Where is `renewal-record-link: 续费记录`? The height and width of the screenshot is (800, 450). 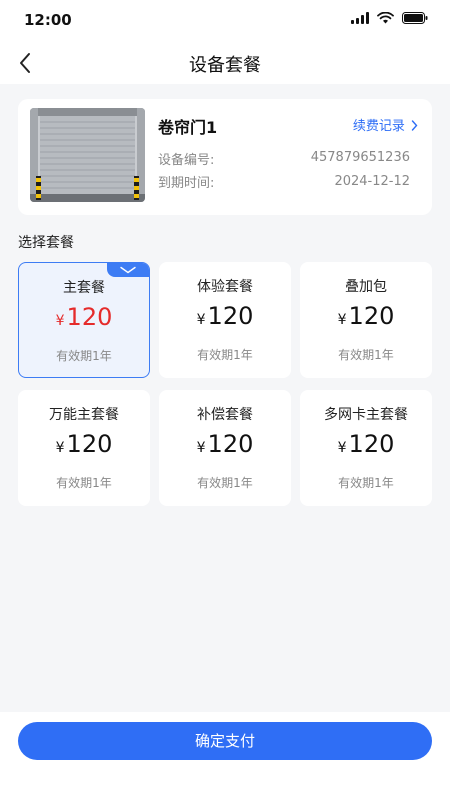 renewal-record-link: 续费记录 is located at coordinates (385, 124).